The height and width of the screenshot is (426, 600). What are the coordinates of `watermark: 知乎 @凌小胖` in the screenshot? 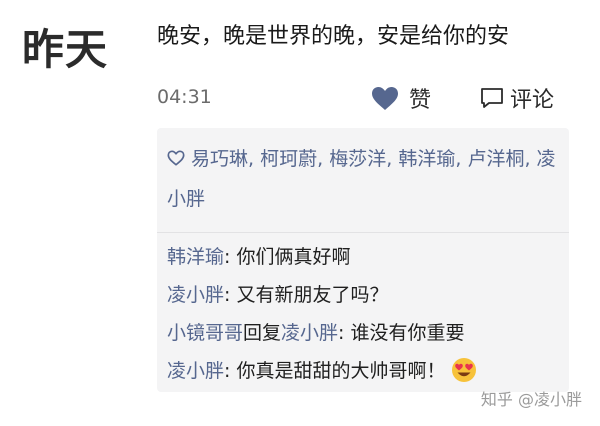 It's located at (531, 399).